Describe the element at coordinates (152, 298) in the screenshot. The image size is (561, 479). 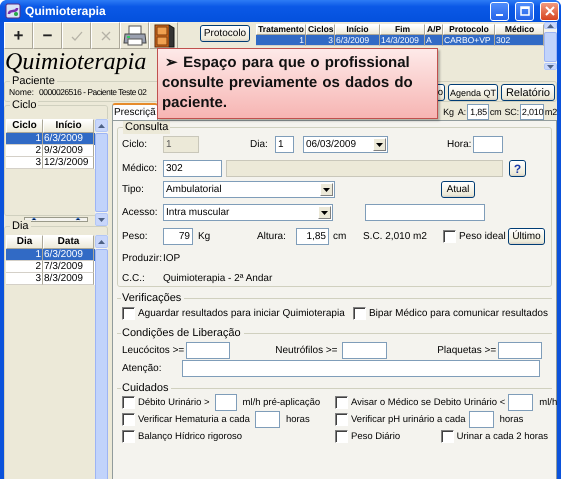
I see `group-label: Verificações` at that location.